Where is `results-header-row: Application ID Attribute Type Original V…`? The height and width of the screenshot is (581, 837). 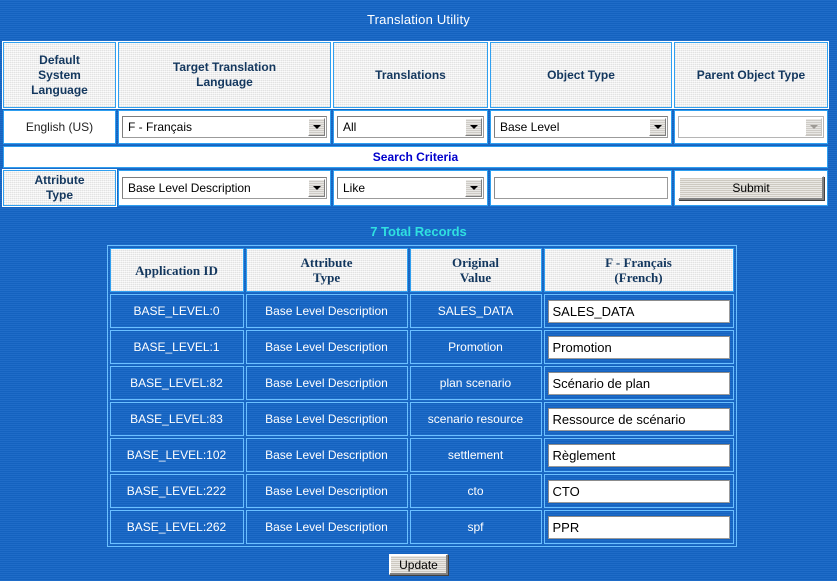
results-header-row: Application ID Attribute Type Original V… is located at coordinates (421, 270).